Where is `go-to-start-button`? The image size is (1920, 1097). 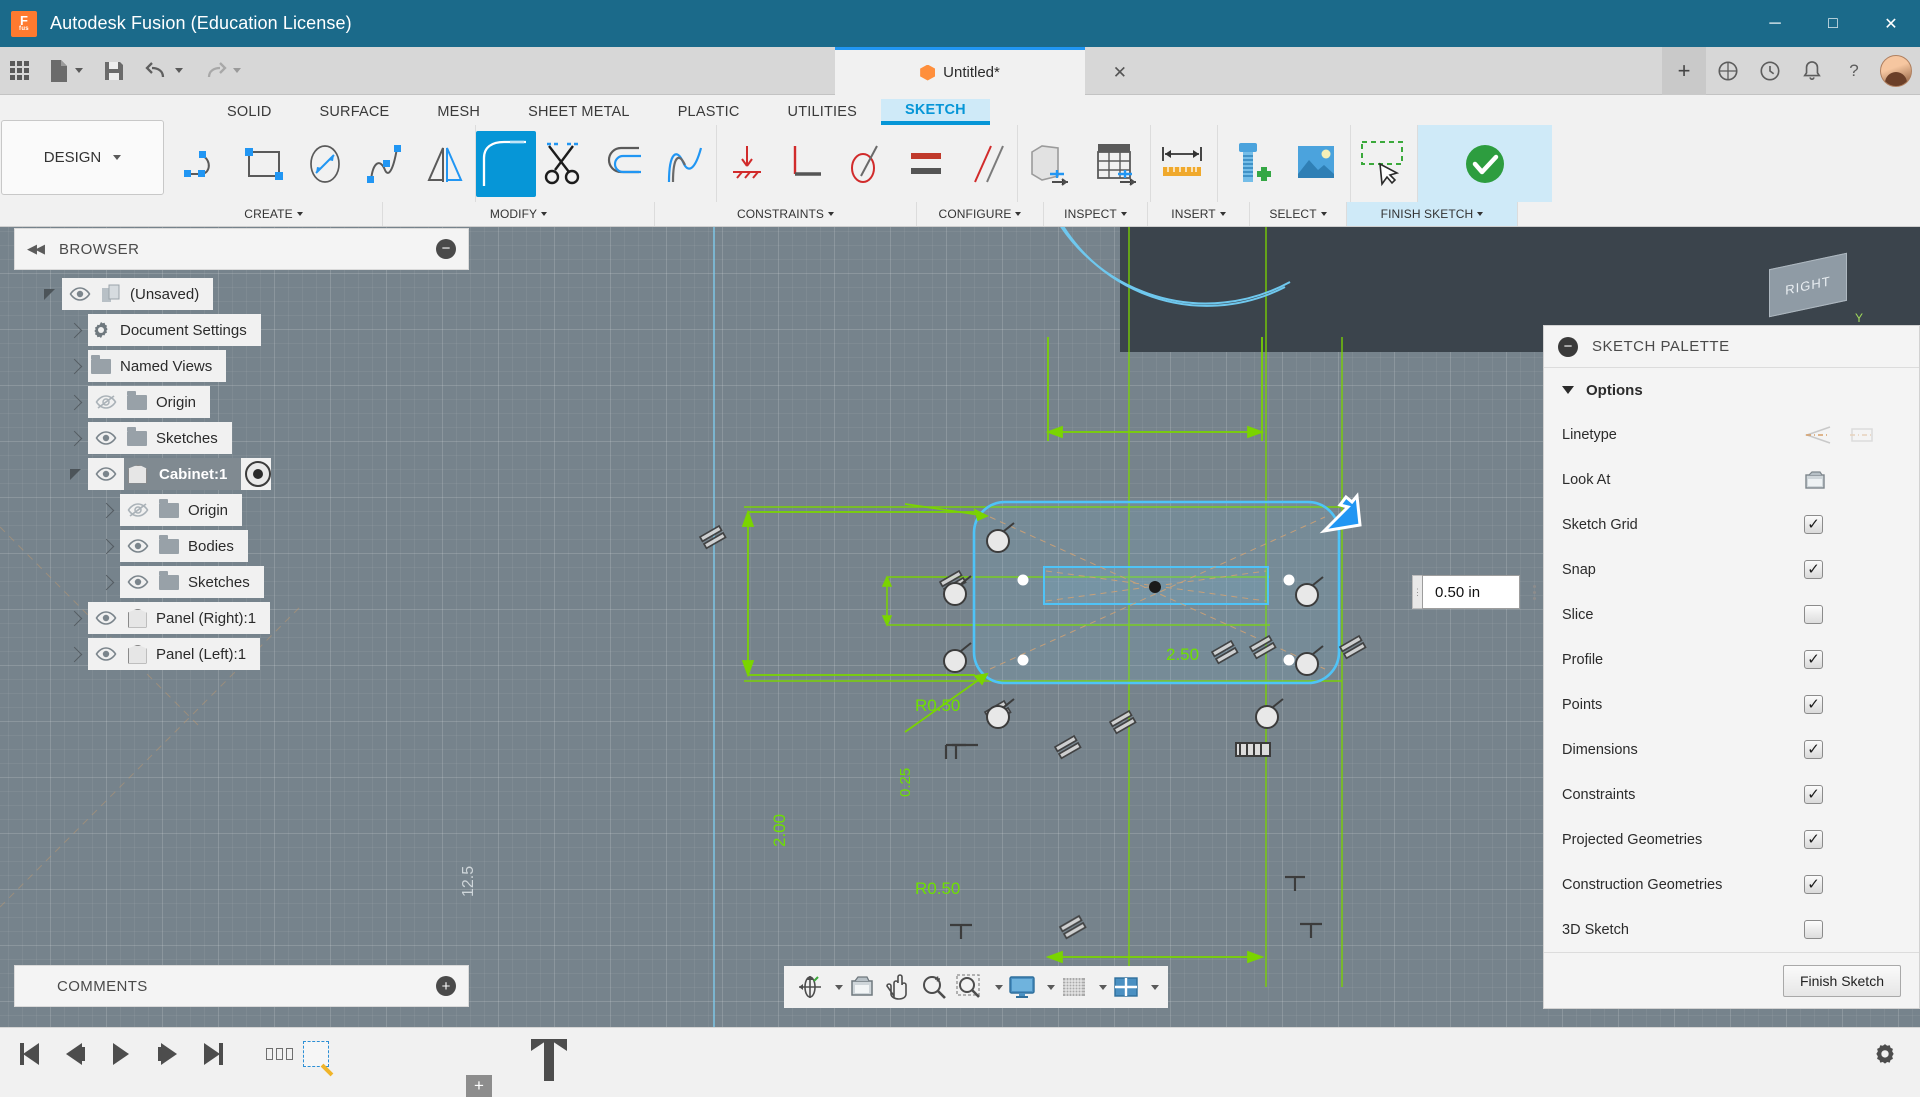 go-to-start-button is located at coordinates (29, 1054).